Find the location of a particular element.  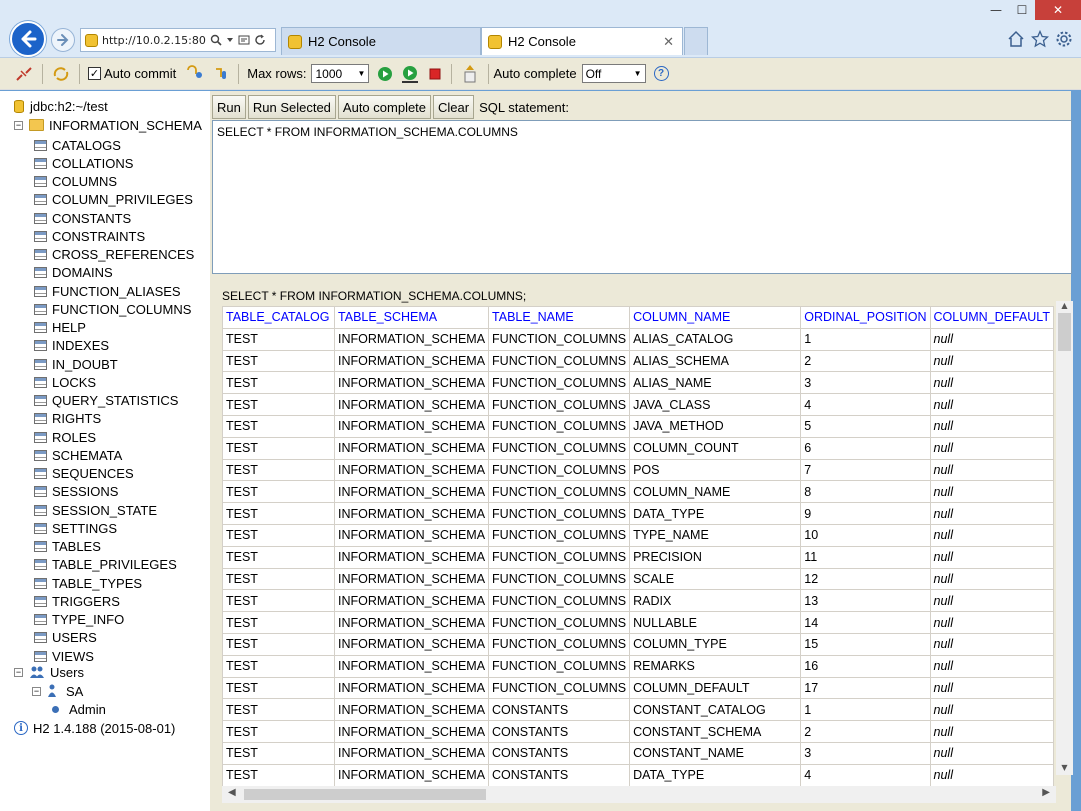

tree-users: − Users is located at coordinates (49, 672).